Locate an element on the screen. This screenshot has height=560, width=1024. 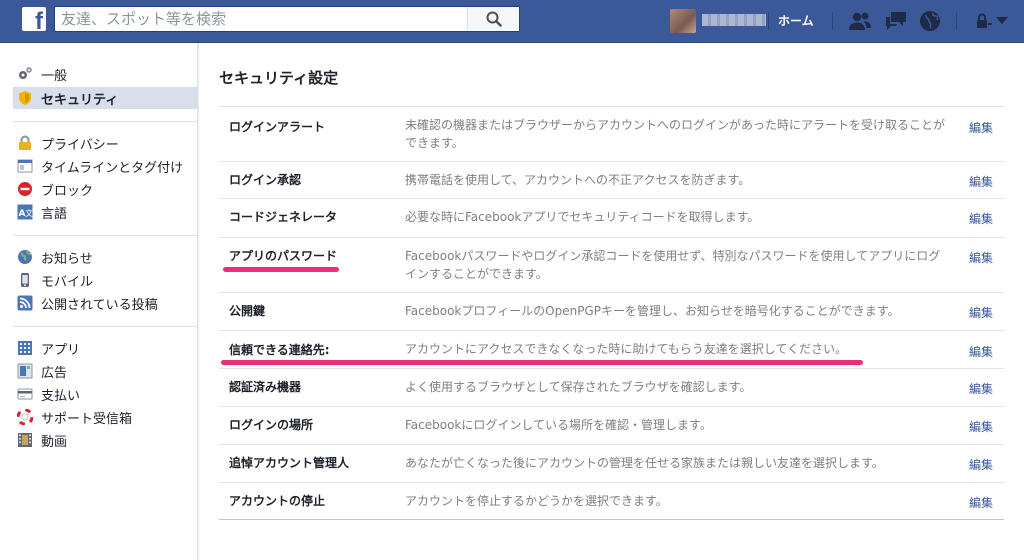
facebook-logo: f is located at coordinates (34, 20).